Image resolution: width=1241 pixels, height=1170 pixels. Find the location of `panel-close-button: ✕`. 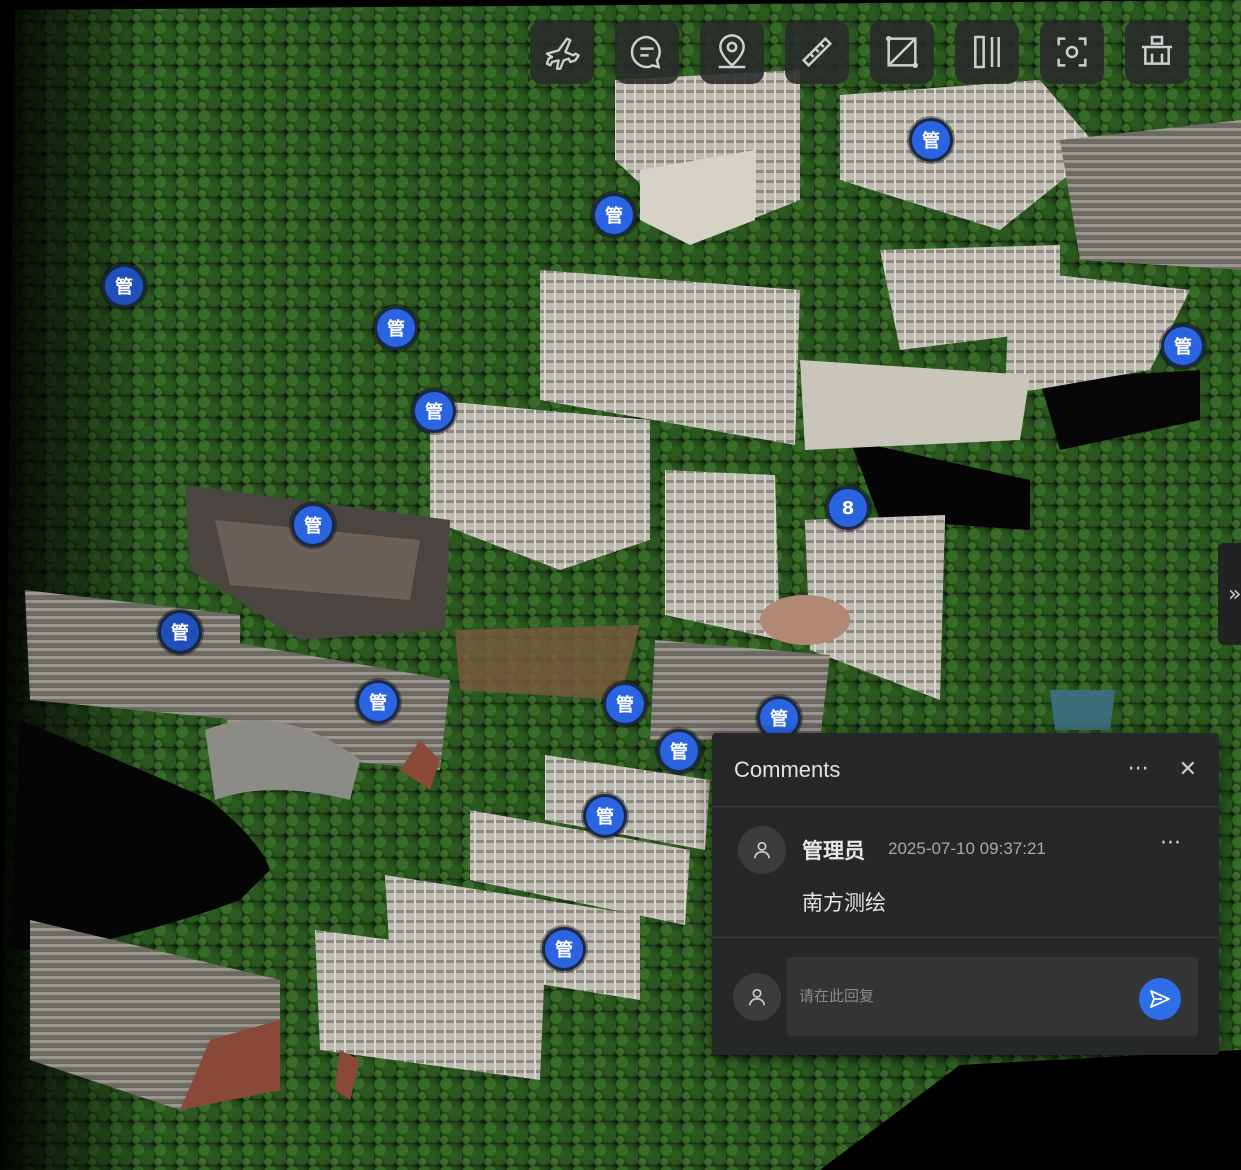

panel-close-button: ✕ is located at coordinates (1188, 769).